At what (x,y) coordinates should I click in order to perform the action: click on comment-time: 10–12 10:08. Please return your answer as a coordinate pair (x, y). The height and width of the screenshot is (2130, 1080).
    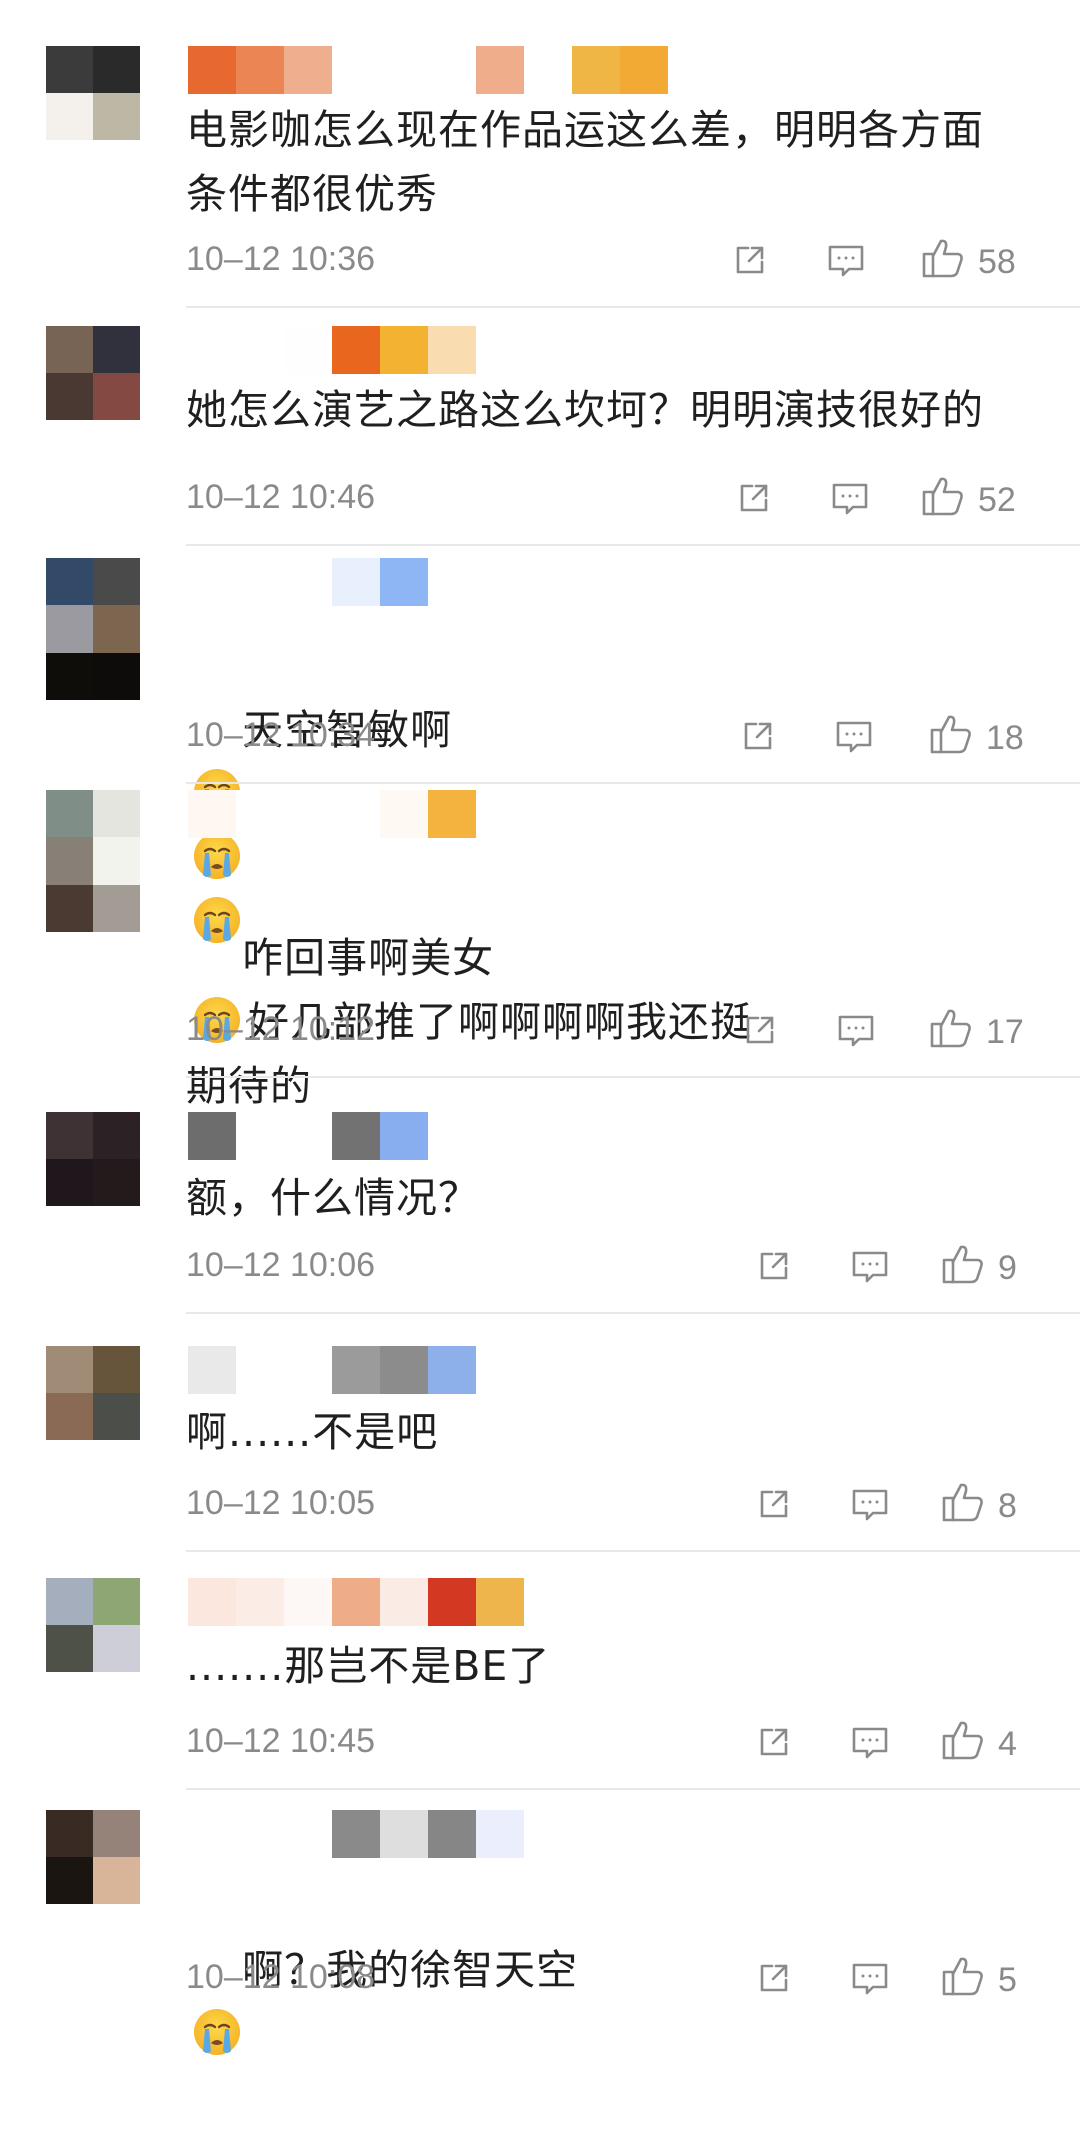
    Looking at the image, I should click on (281, 1977).